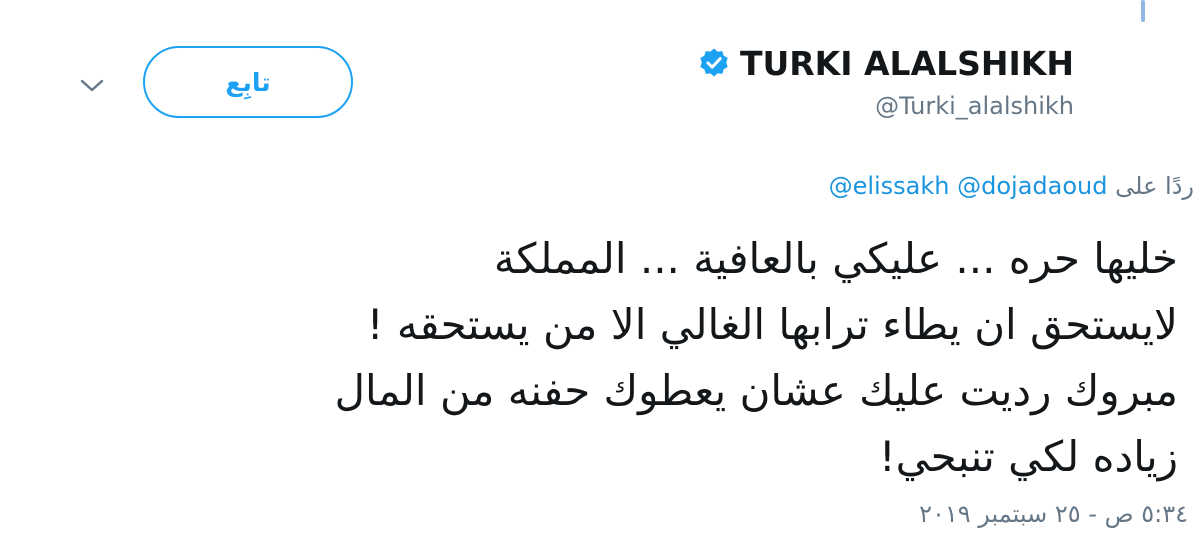 Image resolution: width=1200 pixels, height=546 pixels. I want to click on follow-button-label: تابِع, so click(248, 82).